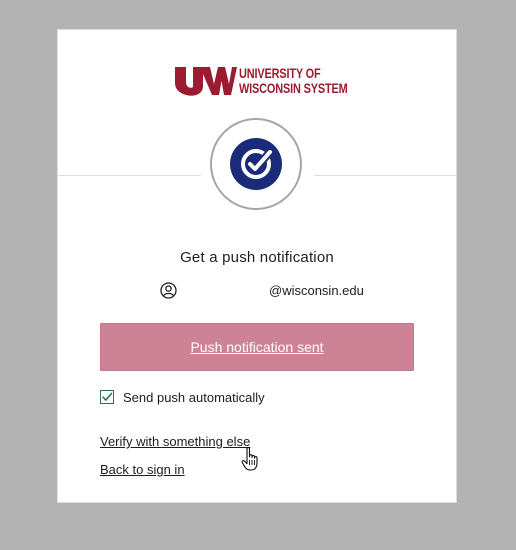  I want to click on send-push-automatically-label: Send push automatically, so click(194, 397).